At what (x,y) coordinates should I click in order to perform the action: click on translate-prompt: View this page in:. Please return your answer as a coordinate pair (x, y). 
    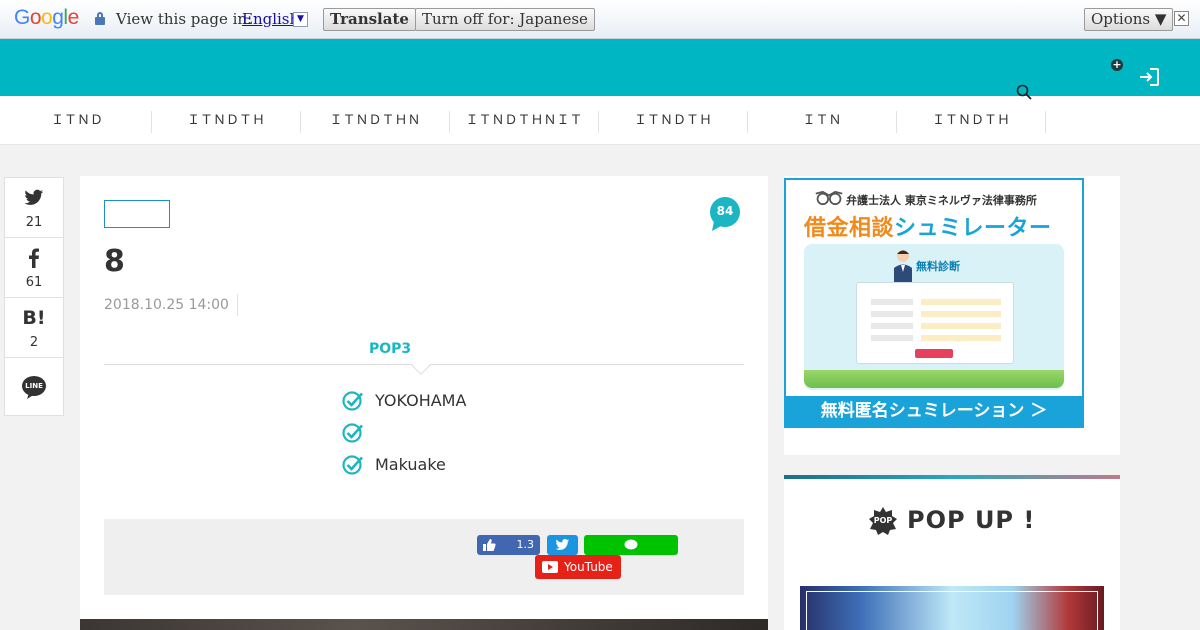
    Looking at the image, I should click on (184, 19).